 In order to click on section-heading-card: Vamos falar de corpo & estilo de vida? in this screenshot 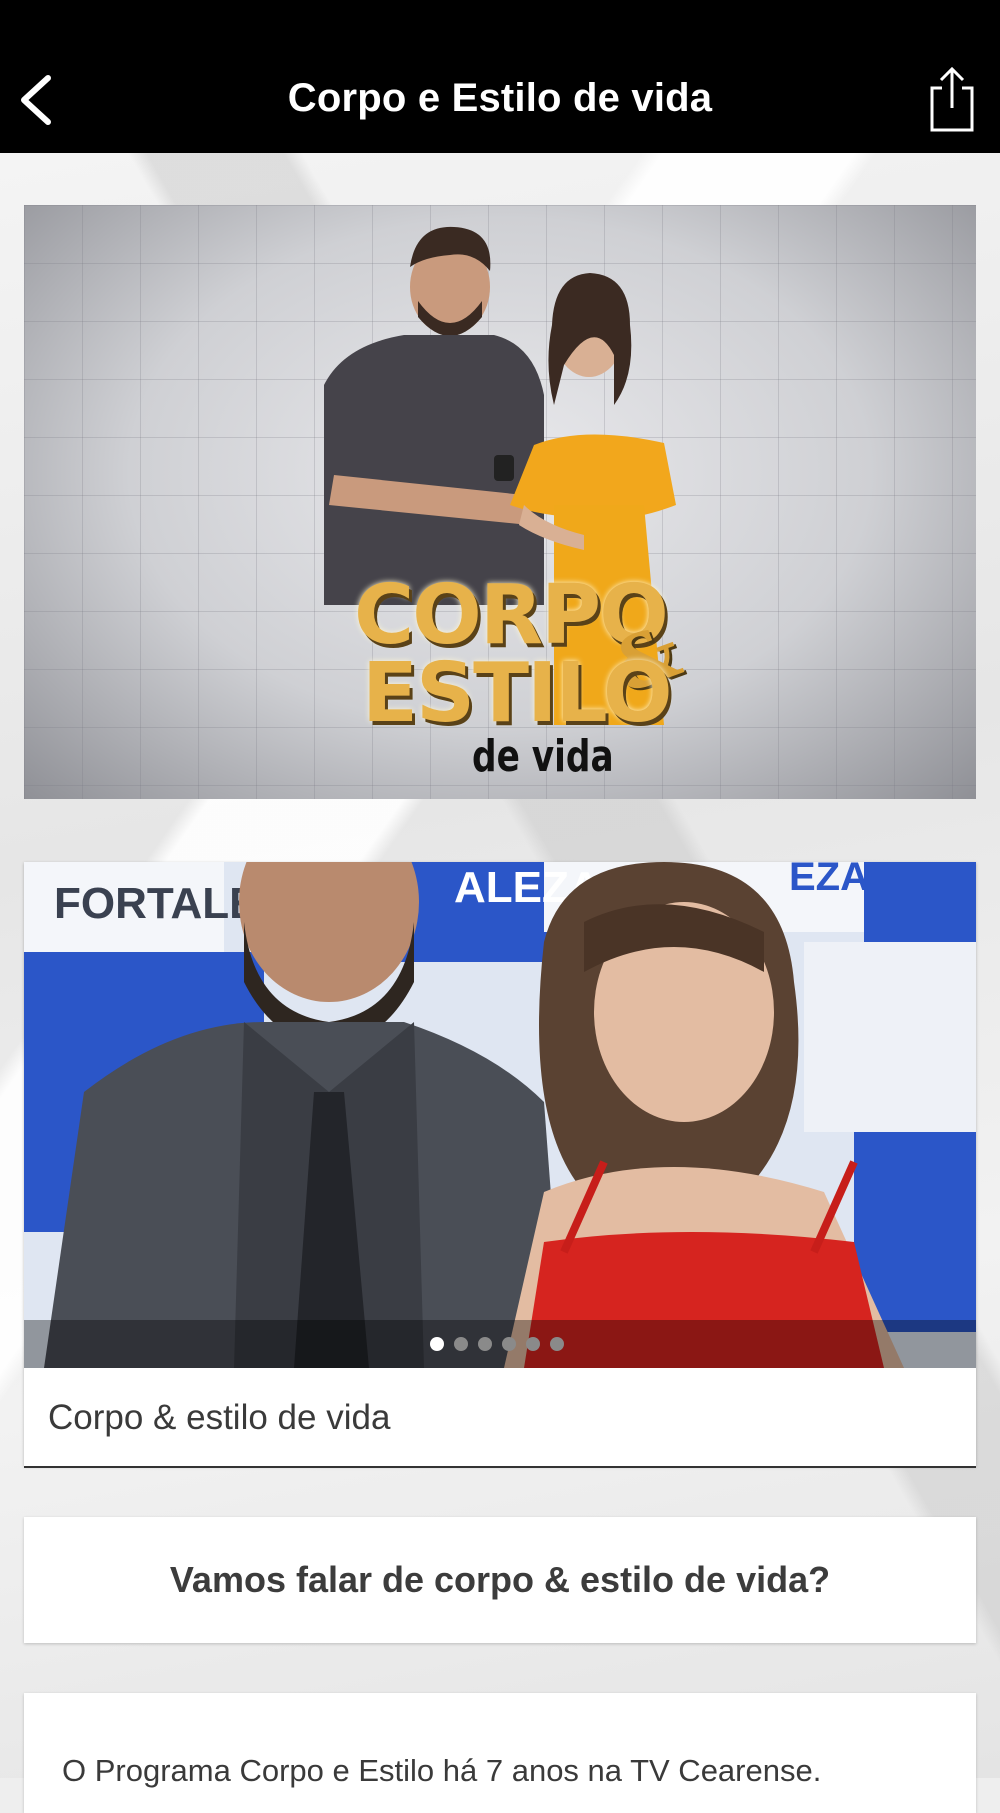, I will do `click(500, 1580)`.